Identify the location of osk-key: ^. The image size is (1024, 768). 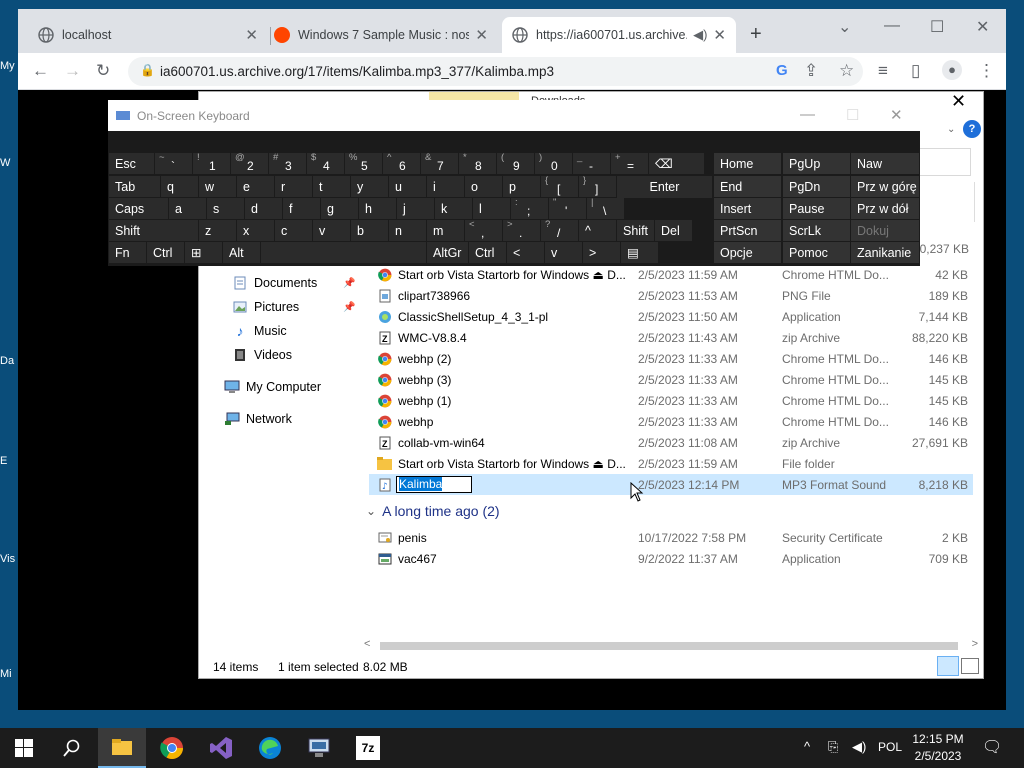
(597, 230).